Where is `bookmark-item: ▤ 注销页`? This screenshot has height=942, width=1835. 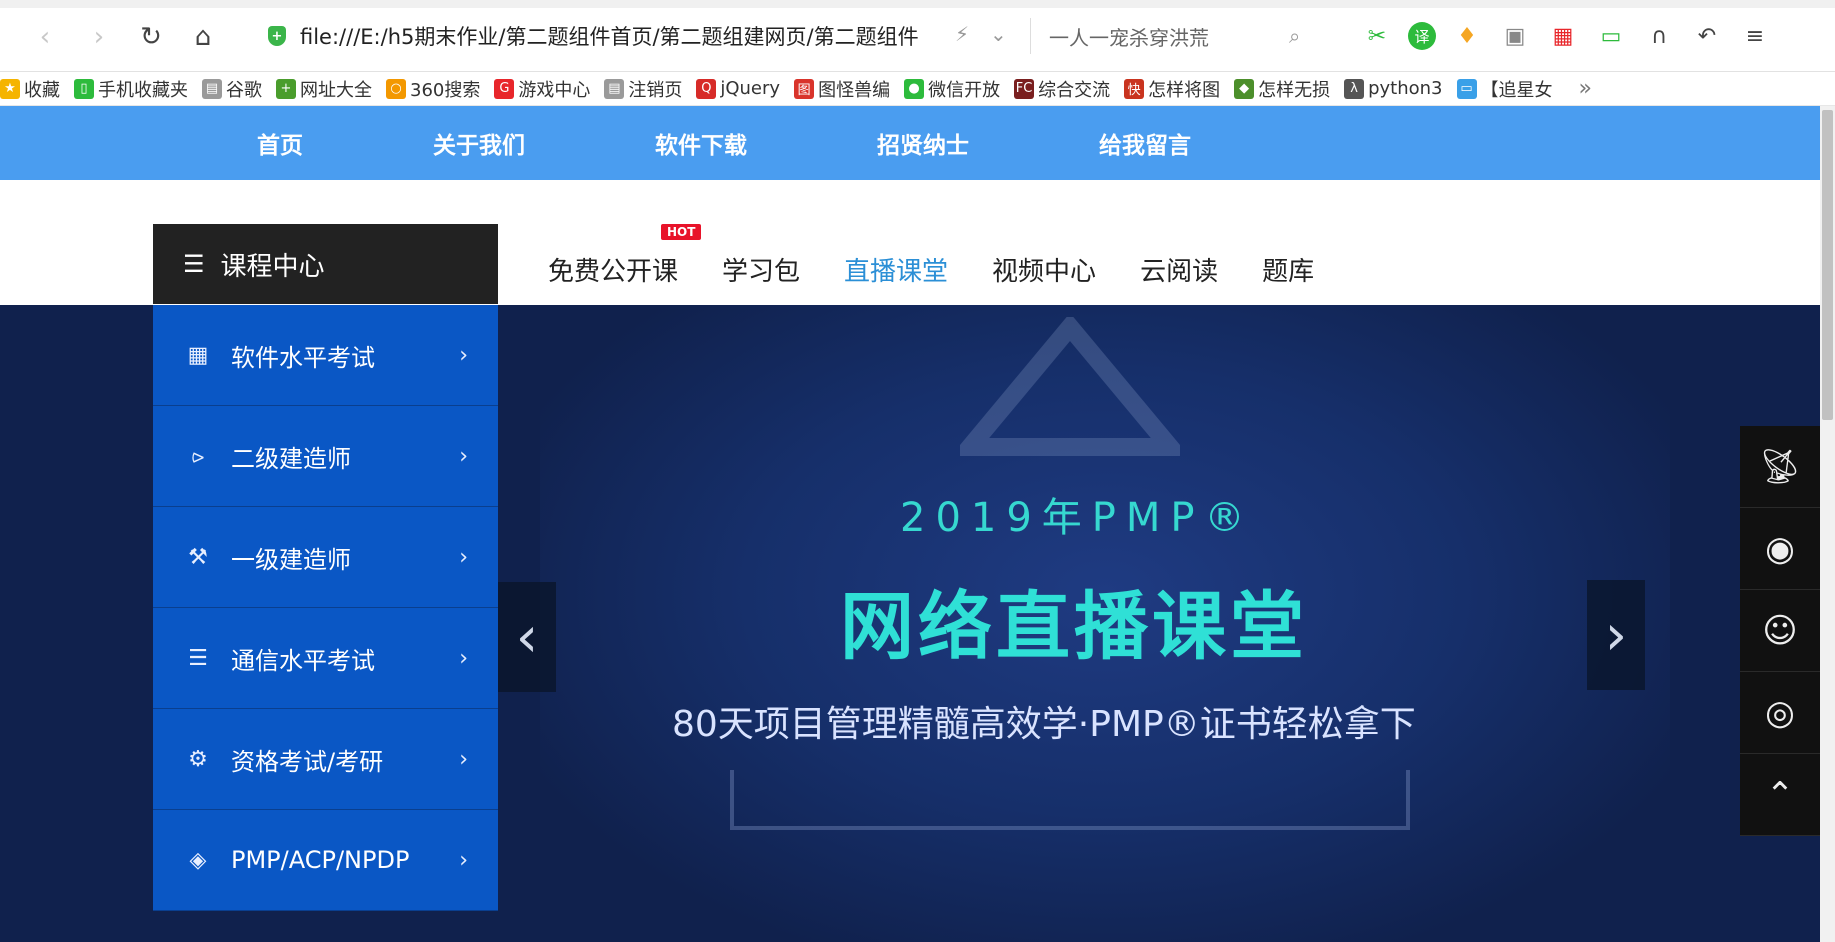 bookmark-item: ▤ 注销页 is located at coordinates (643, 89).